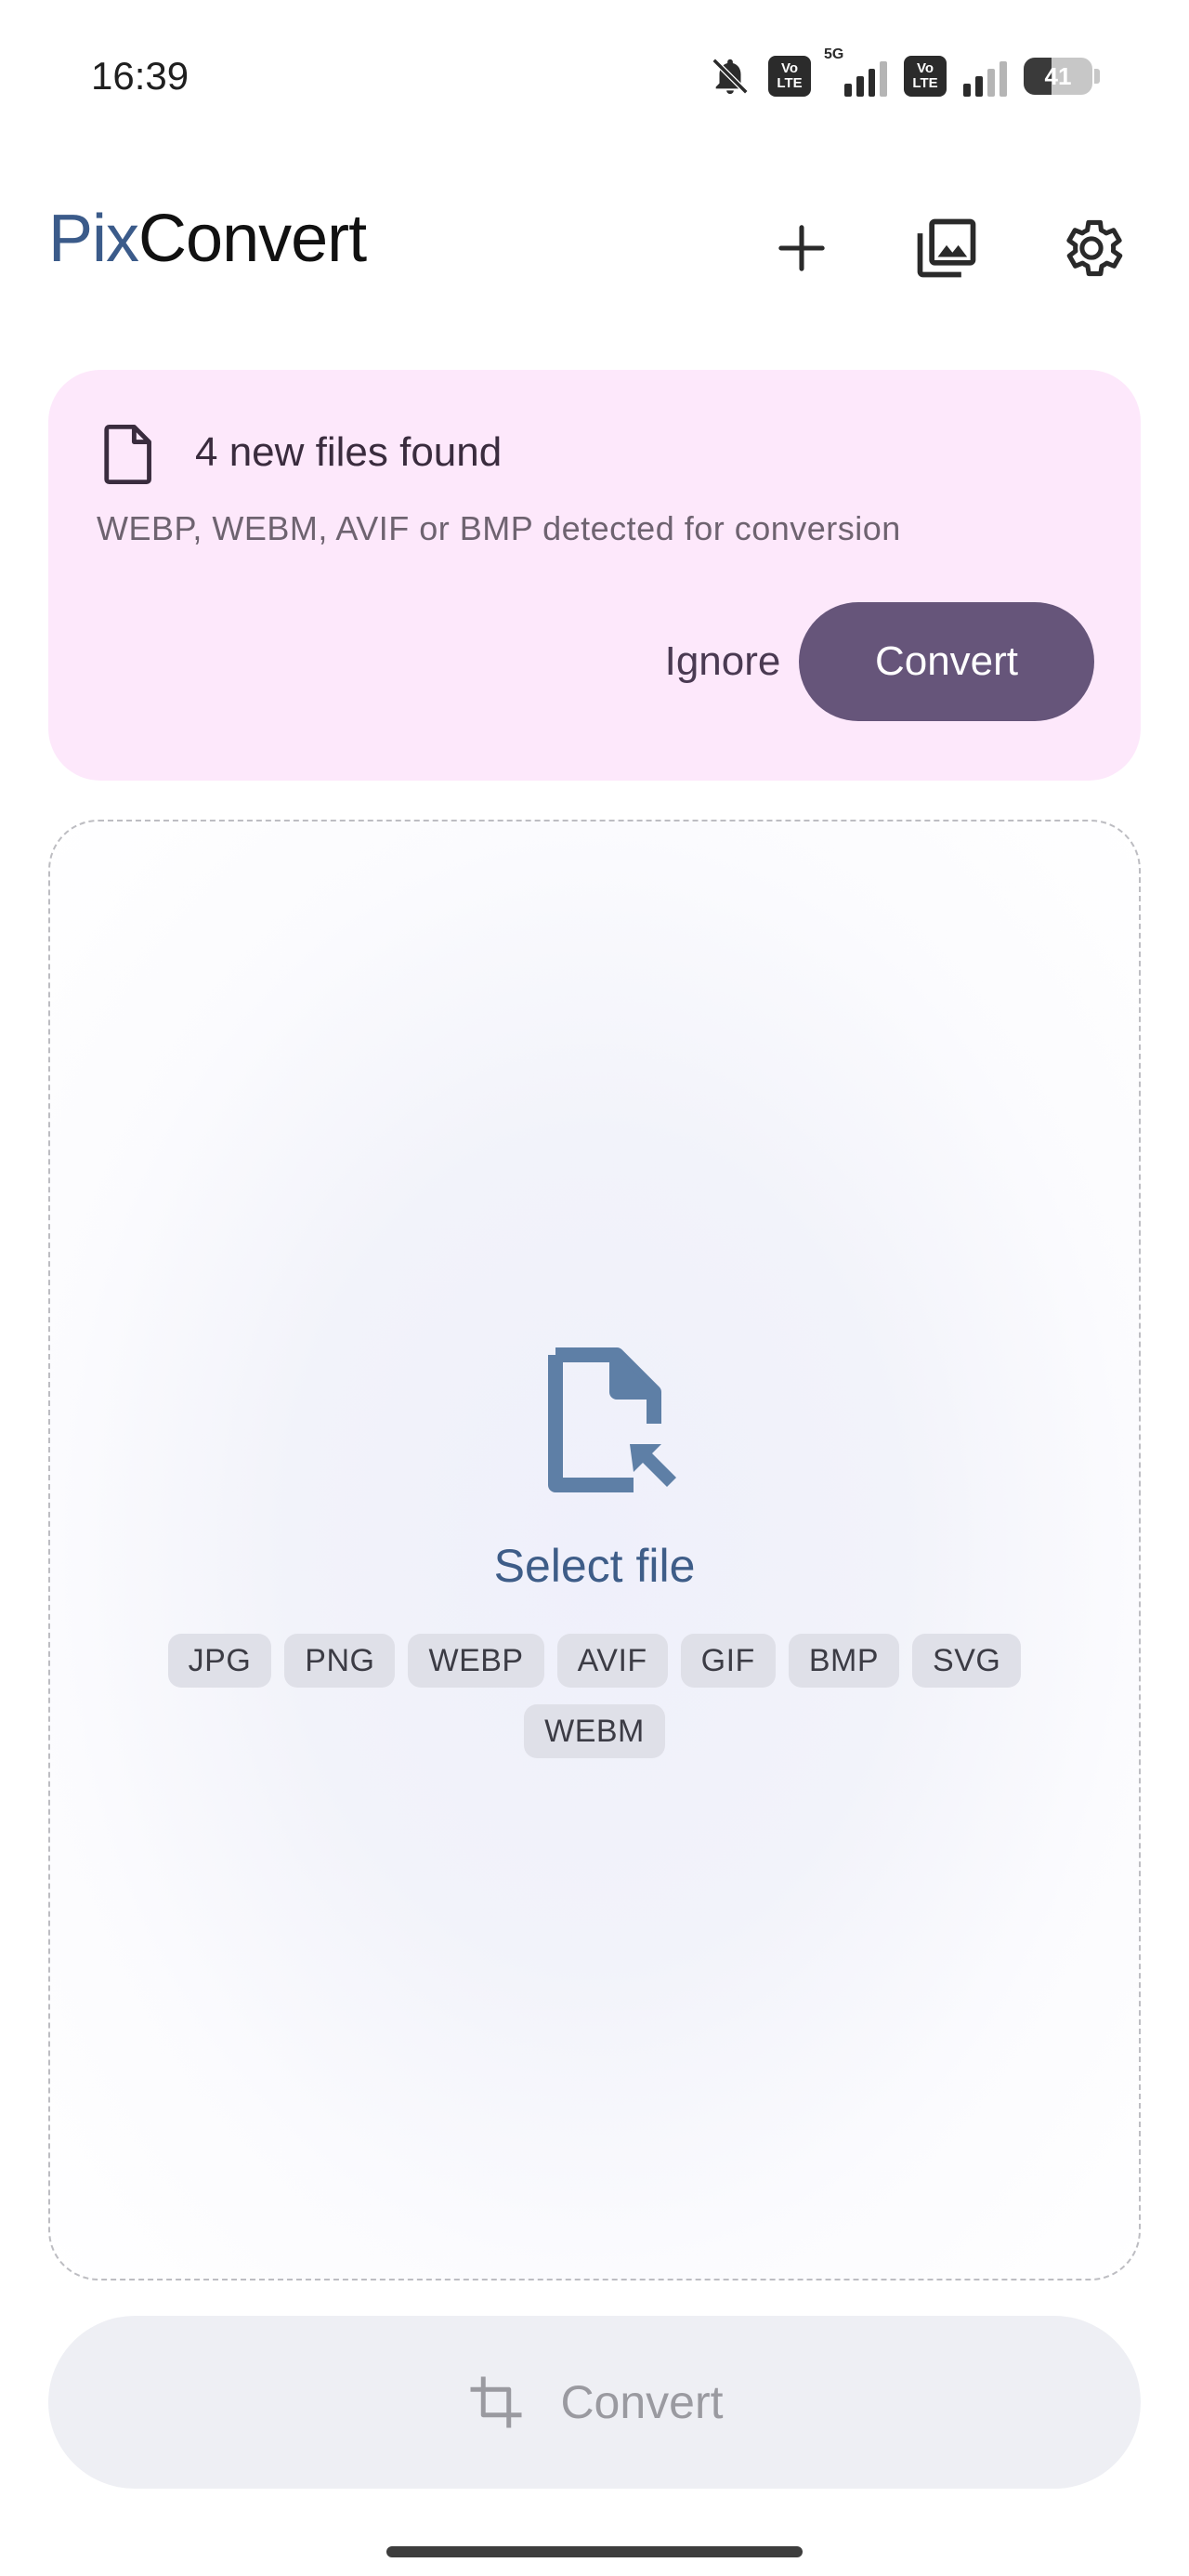  I want to click on settings-icon, so click(1094, 248).